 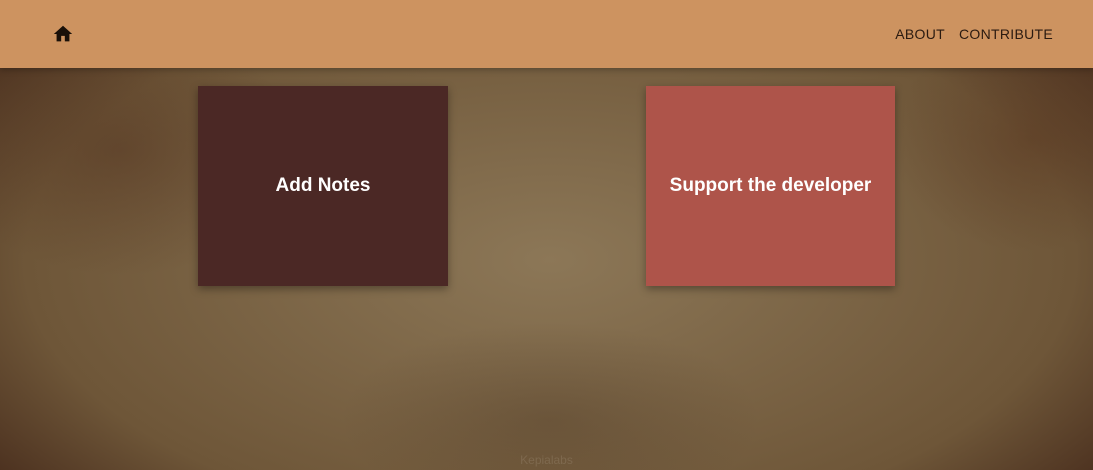 I want to click on nav-about-link: ABOUT, so click(x=920, y=34).